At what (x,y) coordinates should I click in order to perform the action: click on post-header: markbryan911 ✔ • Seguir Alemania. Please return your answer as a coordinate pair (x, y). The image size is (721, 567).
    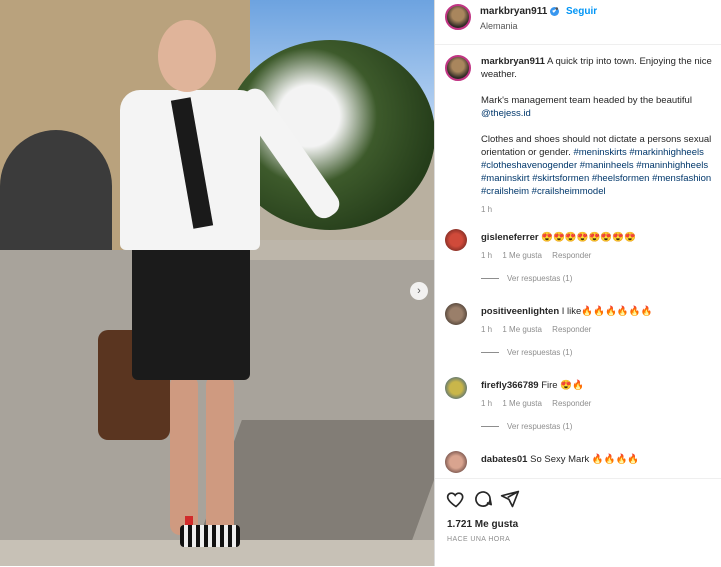
    Looking at the image, I should click on (578, 22).